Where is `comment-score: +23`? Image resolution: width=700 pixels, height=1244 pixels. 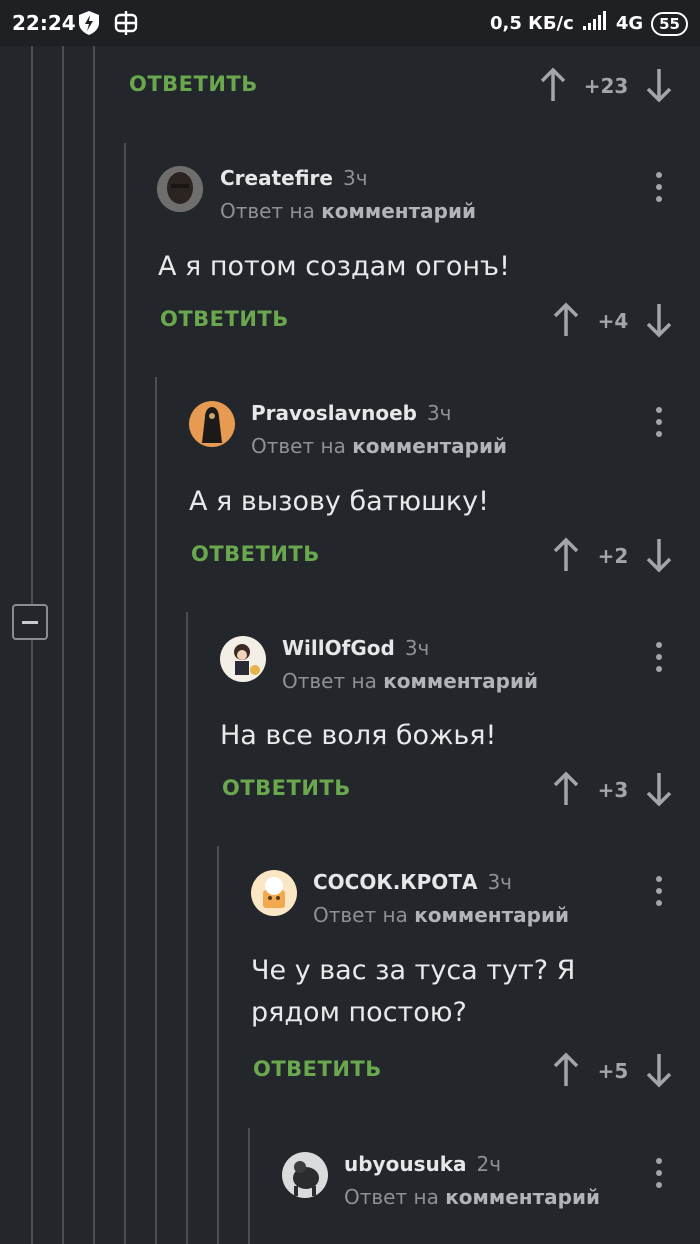 comment-score: +23 is located at coordinates (606, 86).